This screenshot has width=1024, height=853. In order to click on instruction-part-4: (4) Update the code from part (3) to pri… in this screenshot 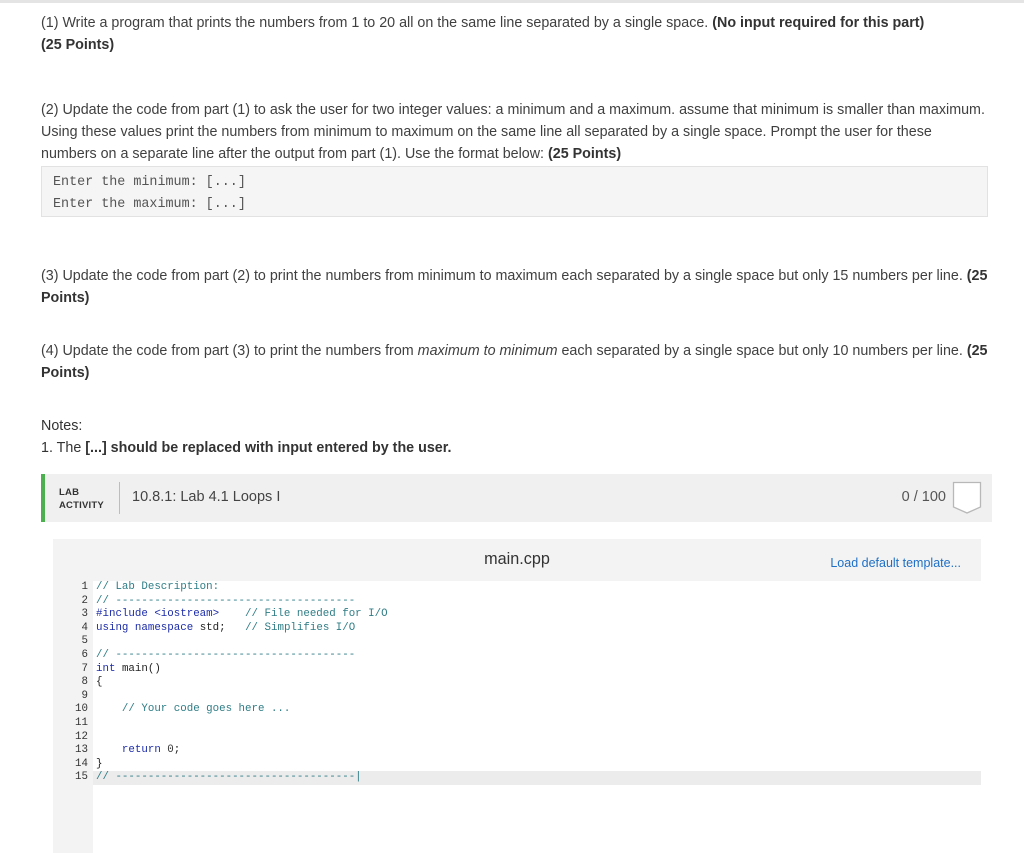, I will do `click(516, 362)`.